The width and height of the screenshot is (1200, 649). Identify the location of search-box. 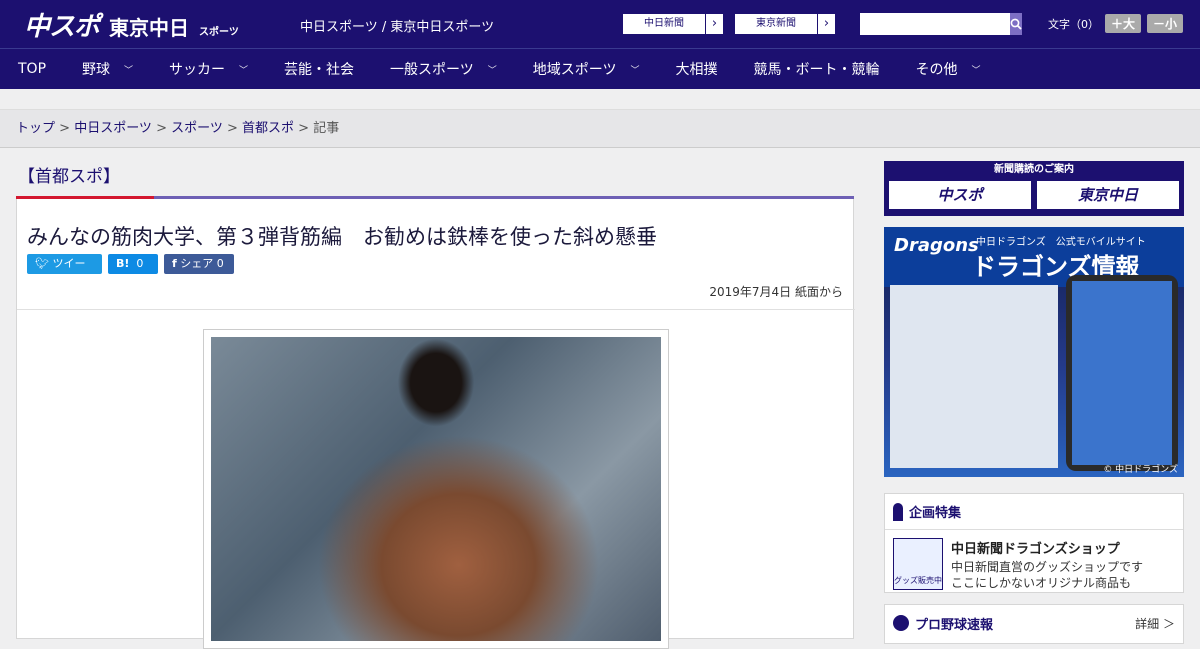
(941, 24).